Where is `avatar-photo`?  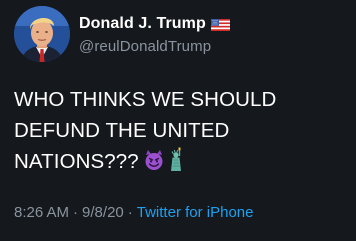
avatar-photo is located at coordinates (42, 34).